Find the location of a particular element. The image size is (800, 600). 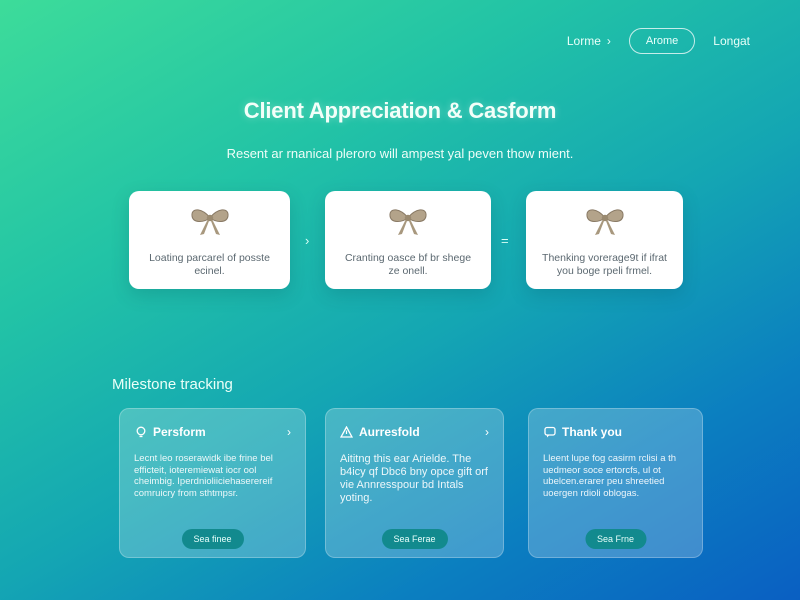

step-card-1: Loating parcarel of posste ecinel. is located at coordinates (209, 240).